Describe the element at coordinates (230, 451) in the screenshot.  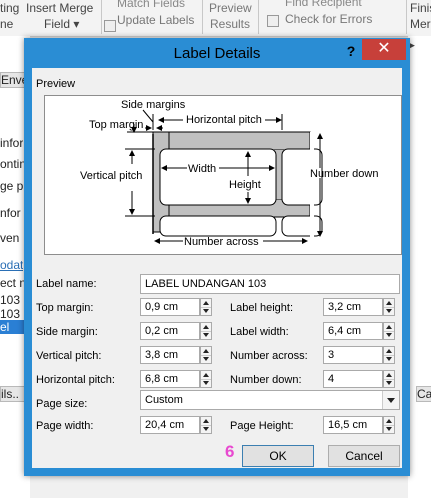
I see `step-number-badge: 6` at that location.